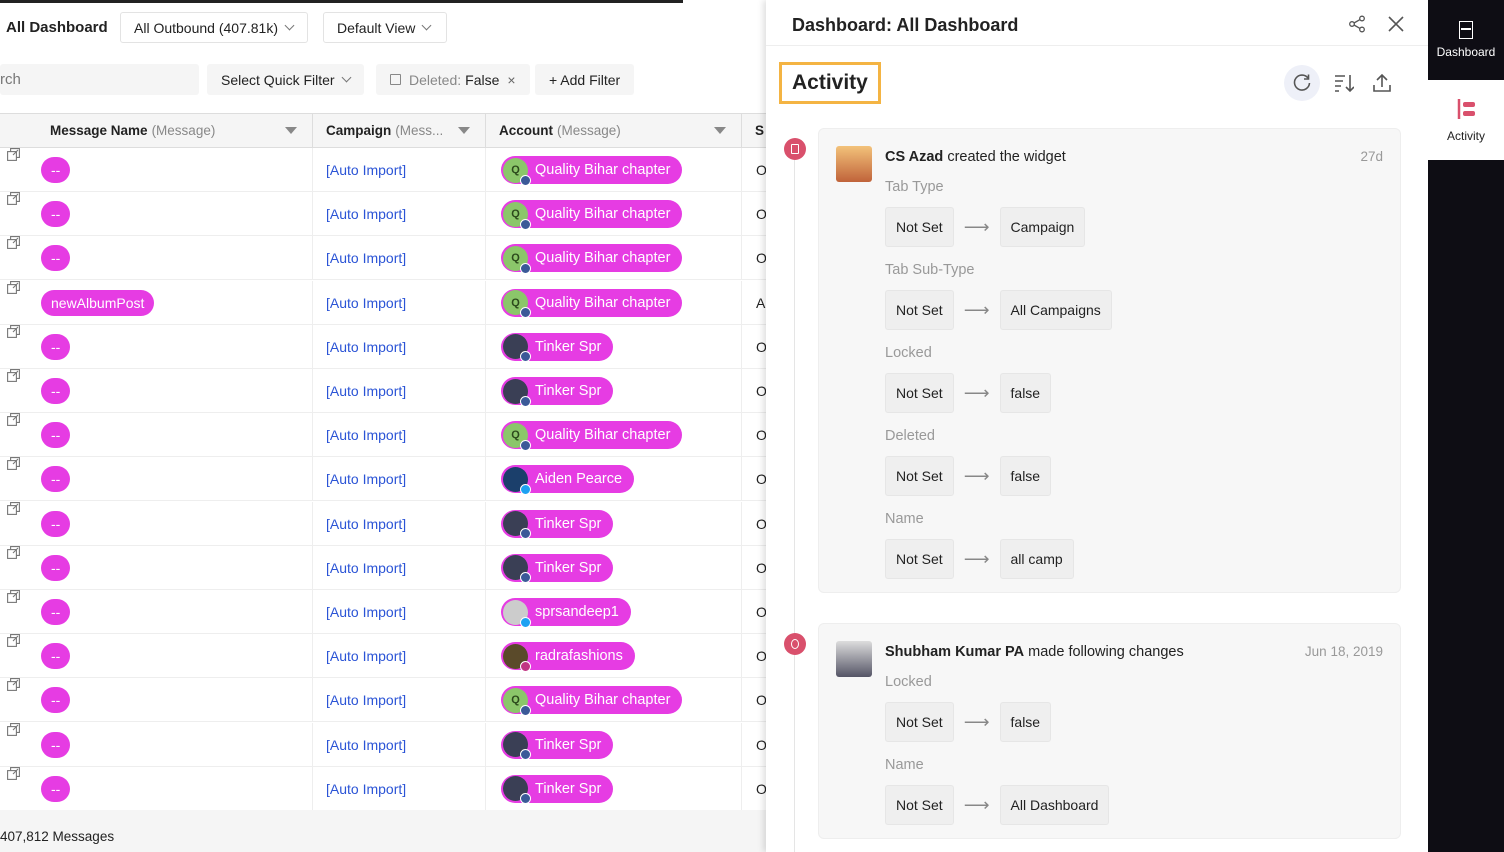  Describe the element at coordinates (525, 224) in the screenshot. I see `facebook-icon` at that location.